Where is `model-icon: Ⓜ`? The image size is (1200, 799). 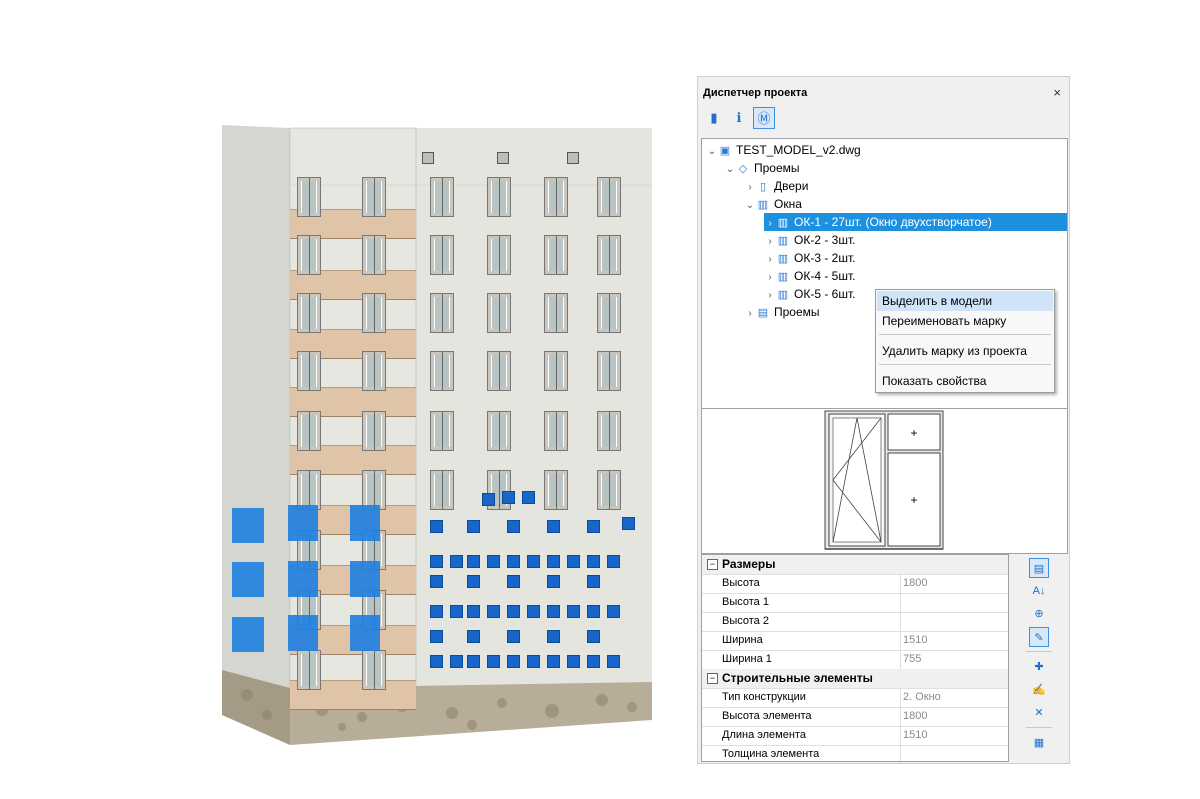
model-icon: Ⓜ is located at coordinates (764, 118).